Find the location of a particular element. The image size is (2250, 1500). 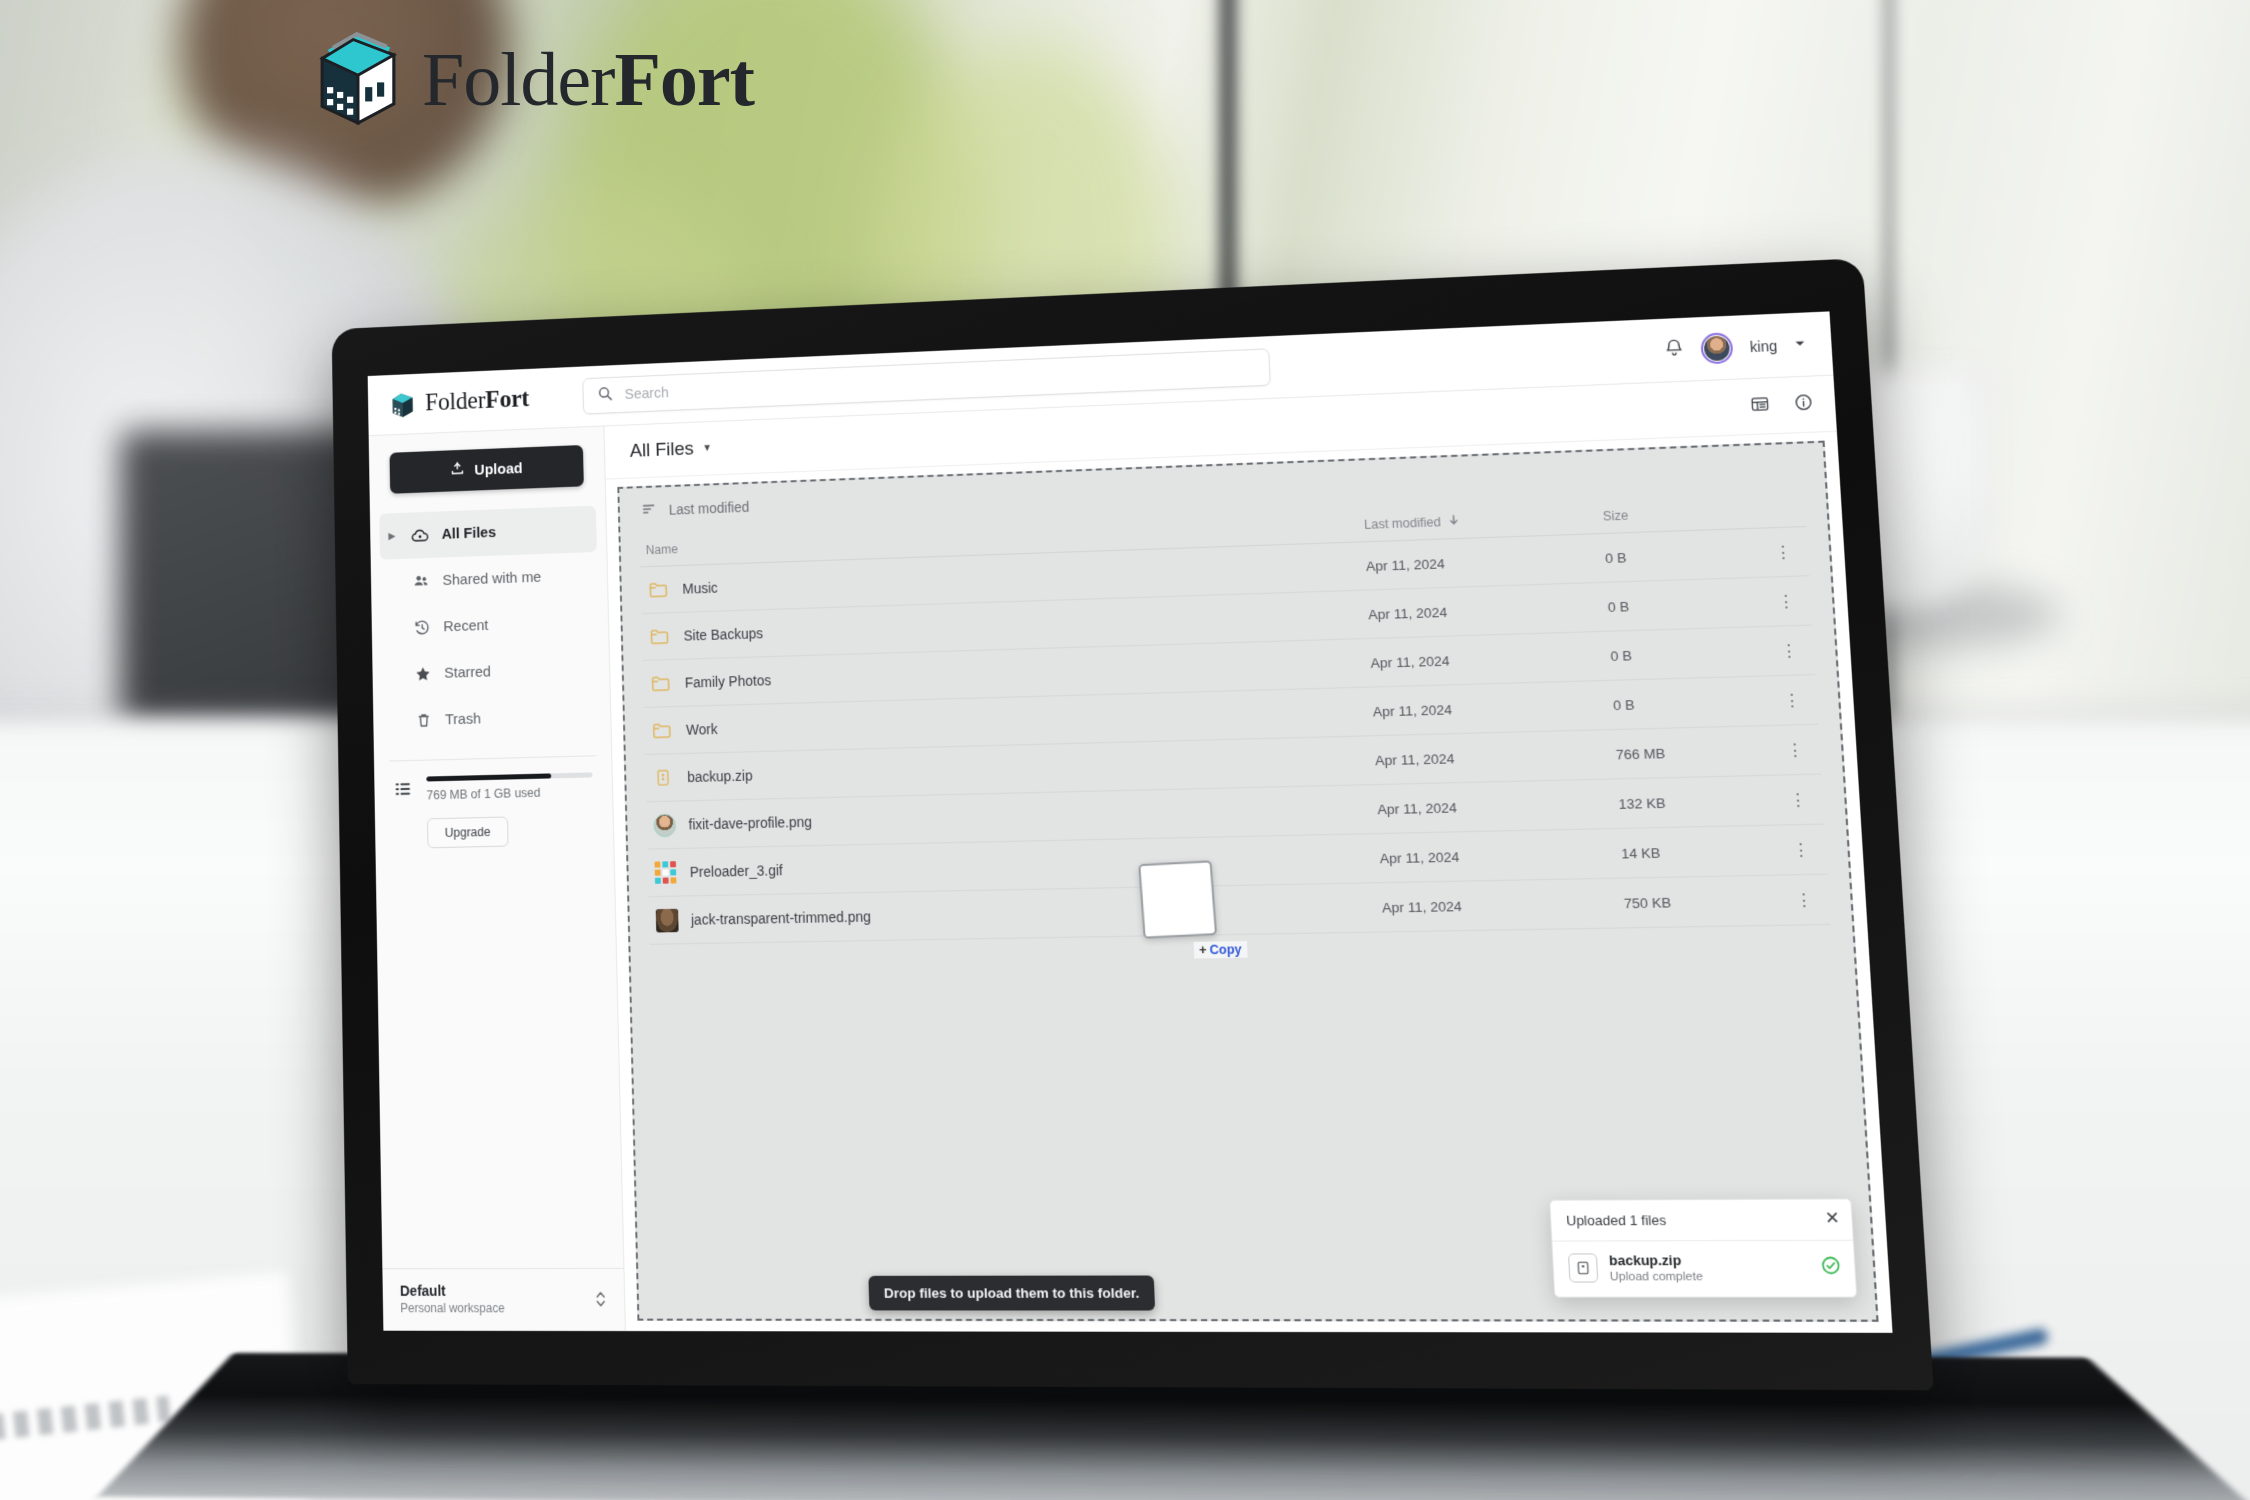

storage-bars-icon is located at coordinates (403, 790).